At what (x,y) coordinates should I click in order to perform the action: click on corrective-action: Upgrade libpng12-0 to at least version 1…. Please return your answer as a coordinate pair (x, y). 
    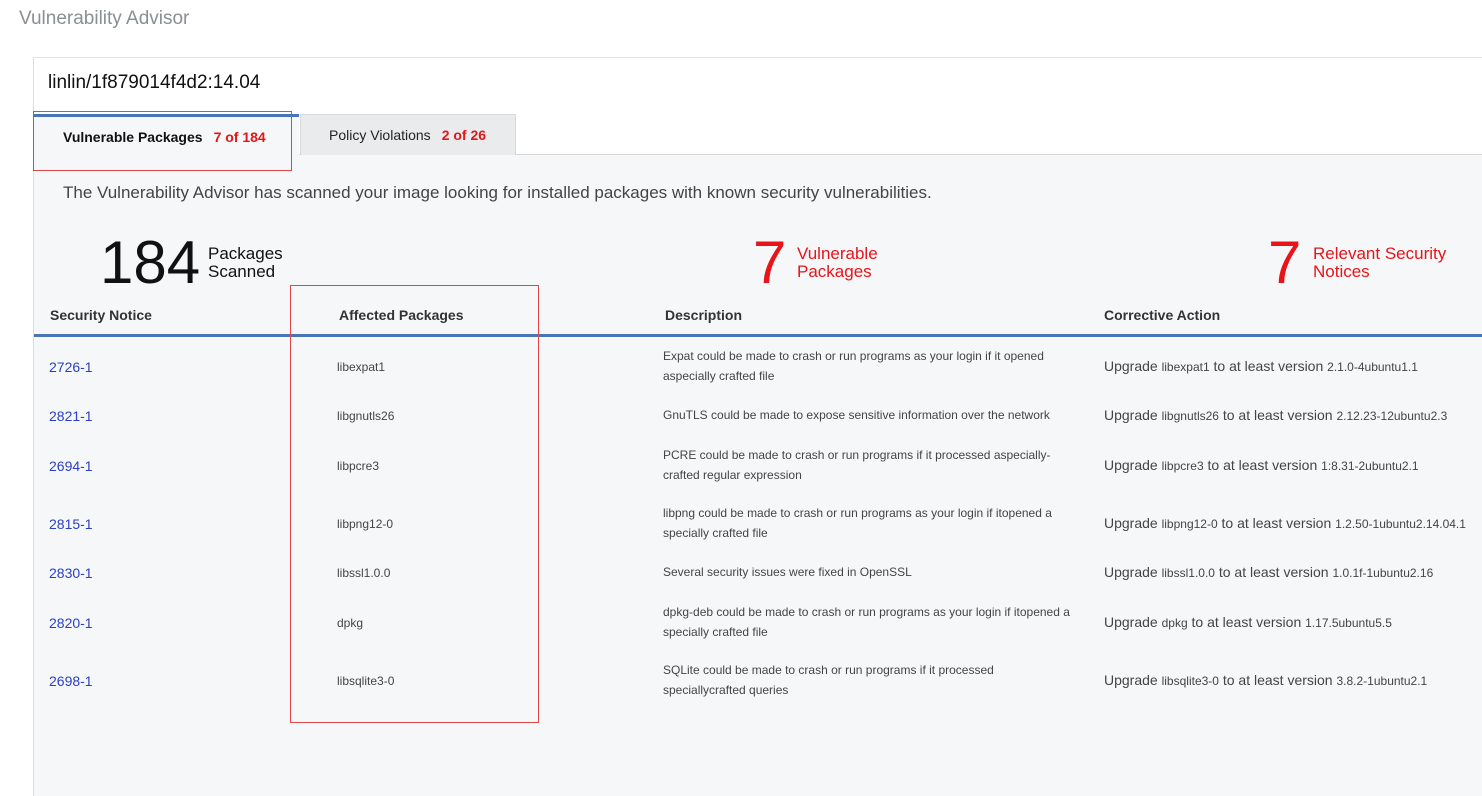
    Looking at the image, I should click on (1285, 523).